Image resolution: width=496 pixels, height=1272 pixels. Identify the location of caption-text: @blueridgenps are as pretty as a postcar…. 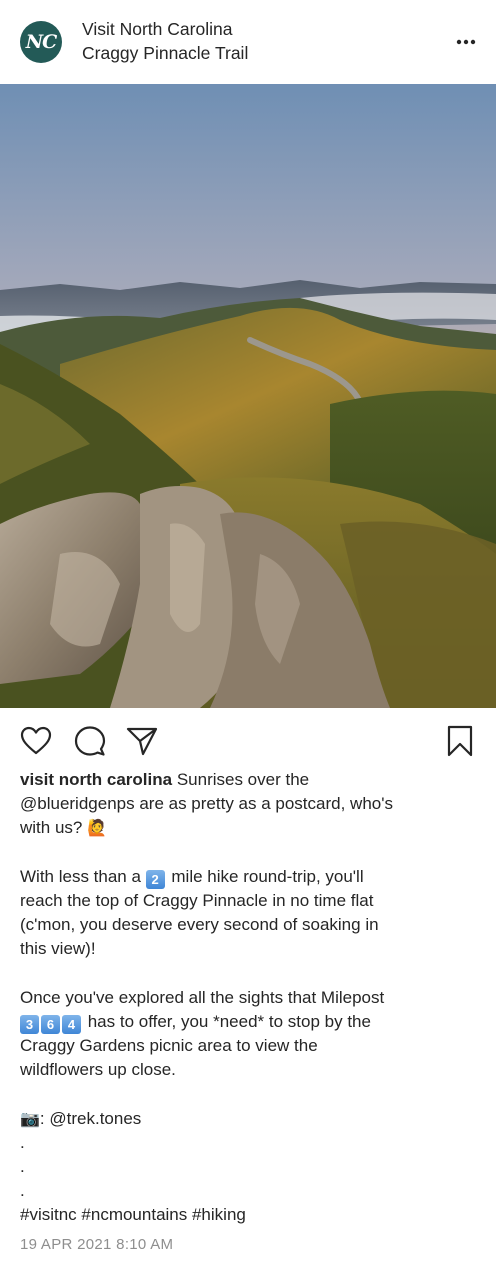
(206, 804).